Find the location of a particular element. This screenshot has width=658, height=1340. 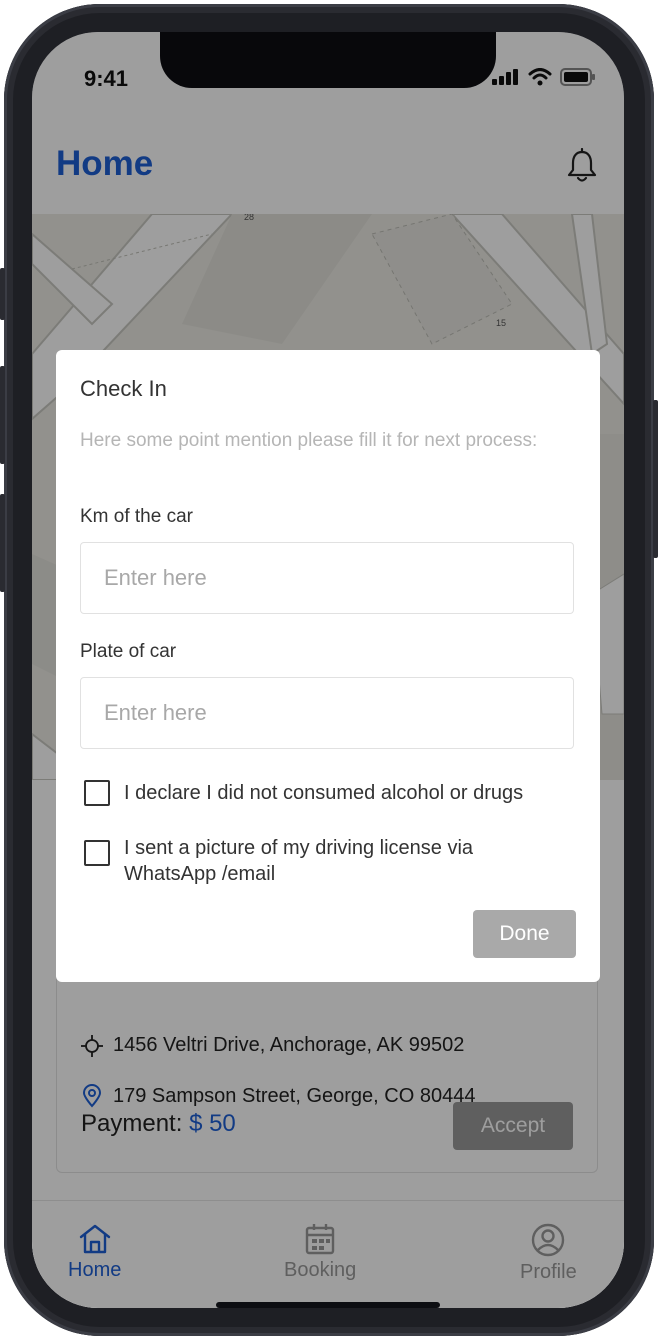

done-button: Done is located at coordinates (524, 934).